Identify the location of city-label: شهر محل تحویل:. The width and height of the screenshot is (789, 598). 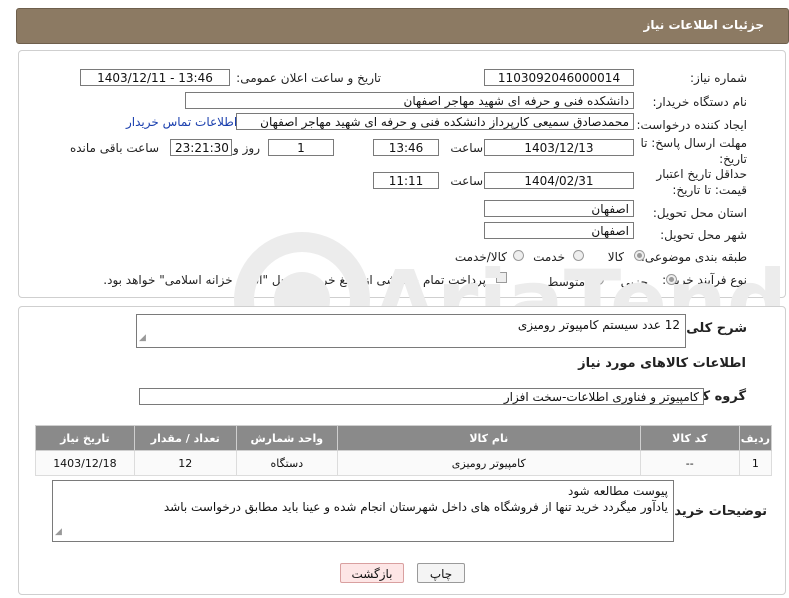
(703, 235).